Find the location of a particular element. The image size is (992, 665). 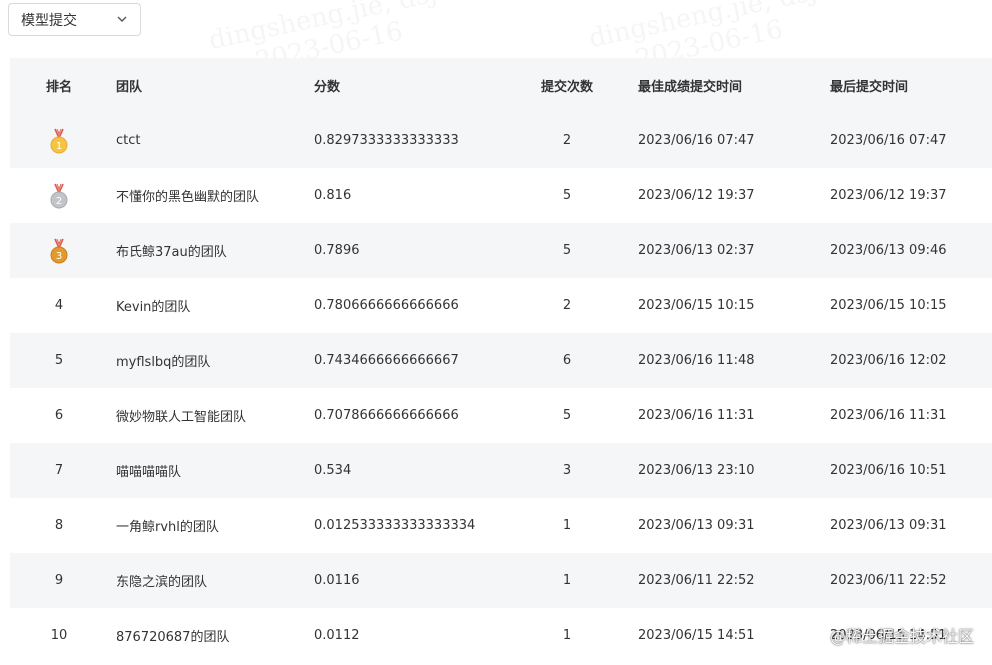

score-cell: 0.8297333333333333 is located at coordinates (402, 140).